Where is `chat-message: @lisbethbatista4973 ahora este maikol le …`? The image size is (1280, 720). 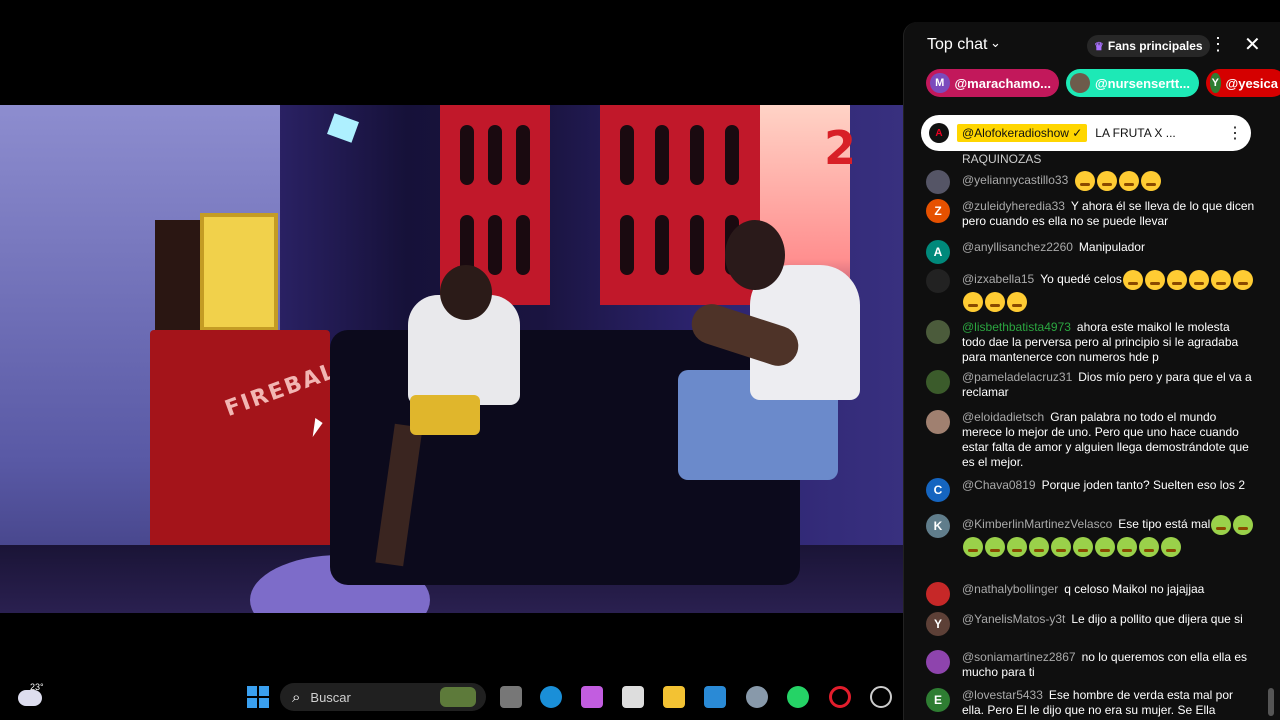
chat-message: @lisbethbatista4973 ahora este maikol le … is located at coordinates (1091, 342).